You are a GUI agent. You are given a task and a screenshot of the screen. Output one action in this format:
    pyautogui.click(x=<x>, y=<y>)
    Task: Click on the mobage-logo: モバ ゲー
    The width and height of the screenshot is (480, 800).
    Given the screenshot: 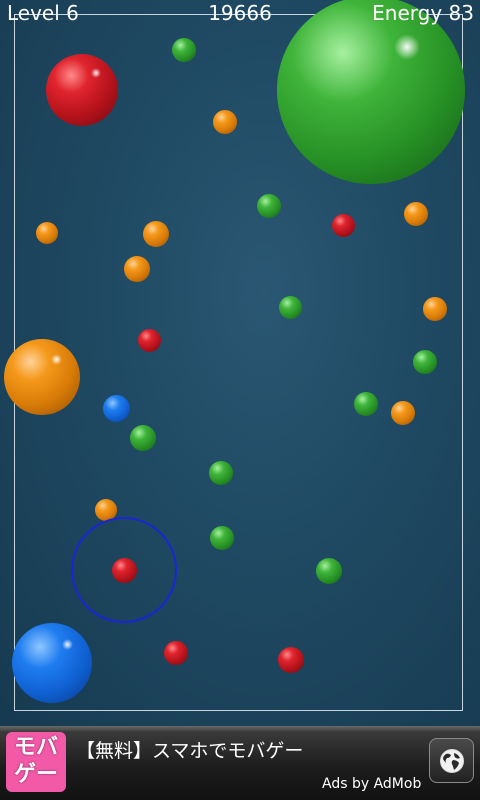 What is the action you would take?
    pyautogui.click(x=36, y=762)
    